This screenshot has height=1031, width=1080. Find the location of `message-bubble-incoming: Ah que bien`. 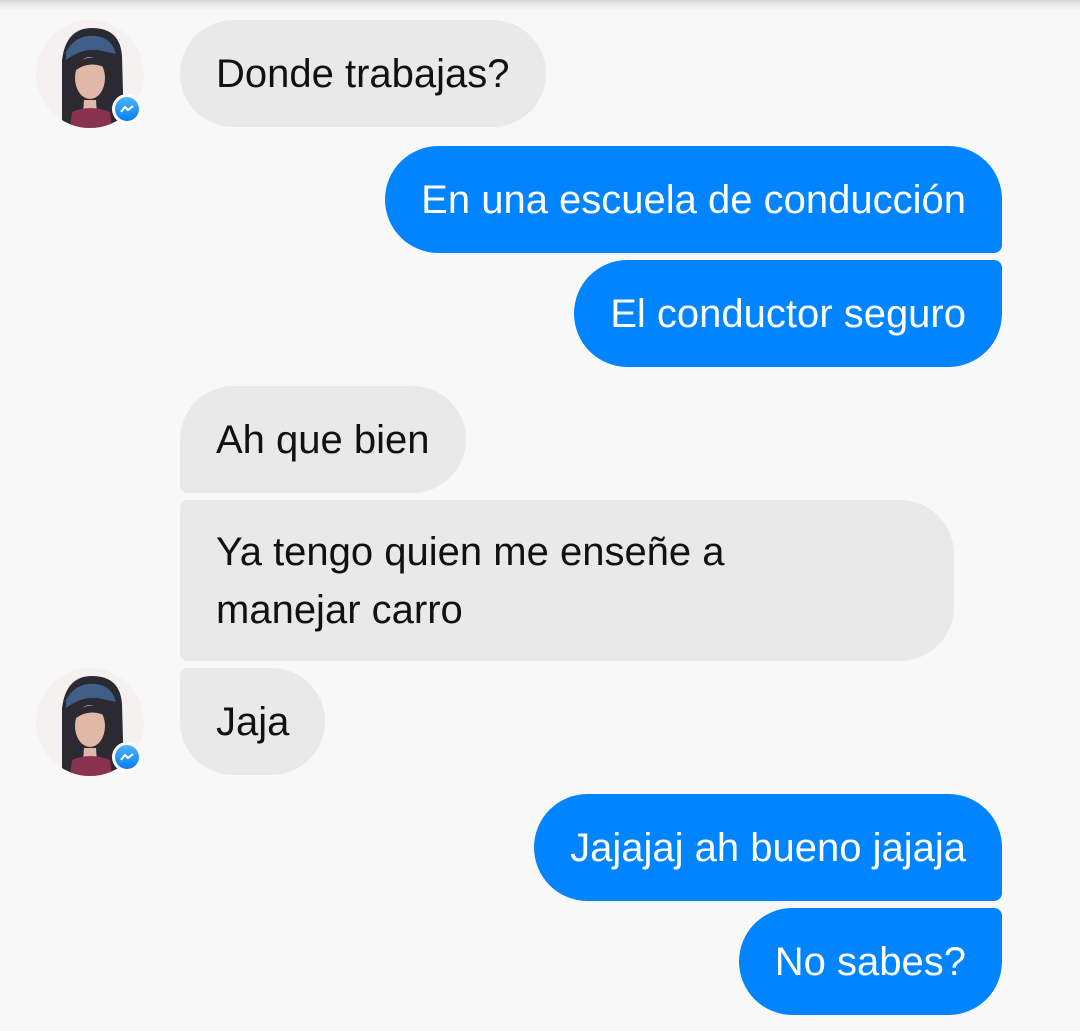

message-bubble-incoming: Ah que bien is located at coordinates (323, 439).